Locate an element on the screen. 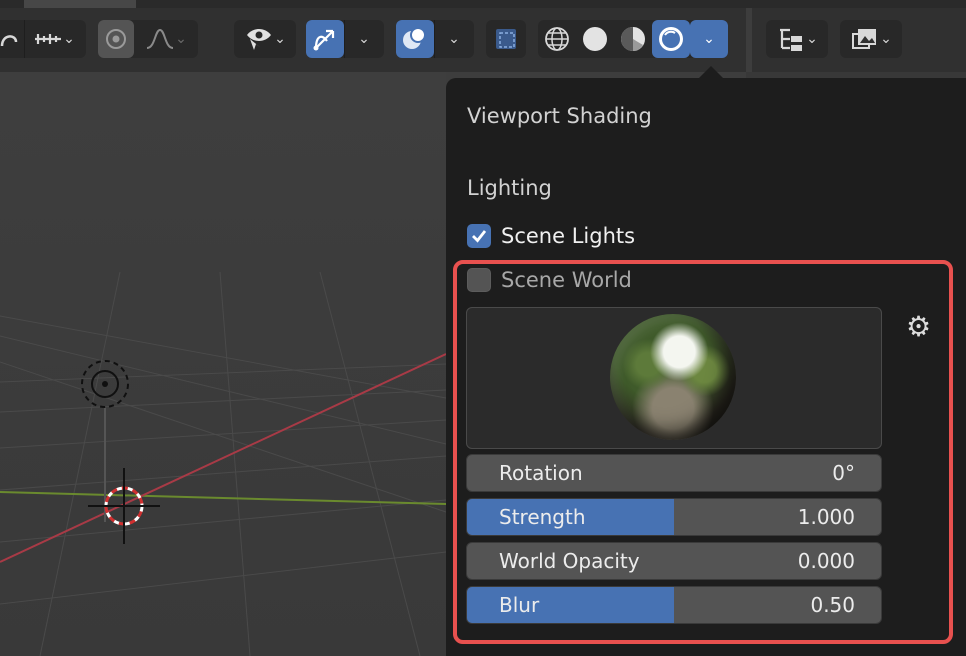 This screenshot has width=966, height=656. gizmo-group: ⌄ is located at coordinates (345, 39).